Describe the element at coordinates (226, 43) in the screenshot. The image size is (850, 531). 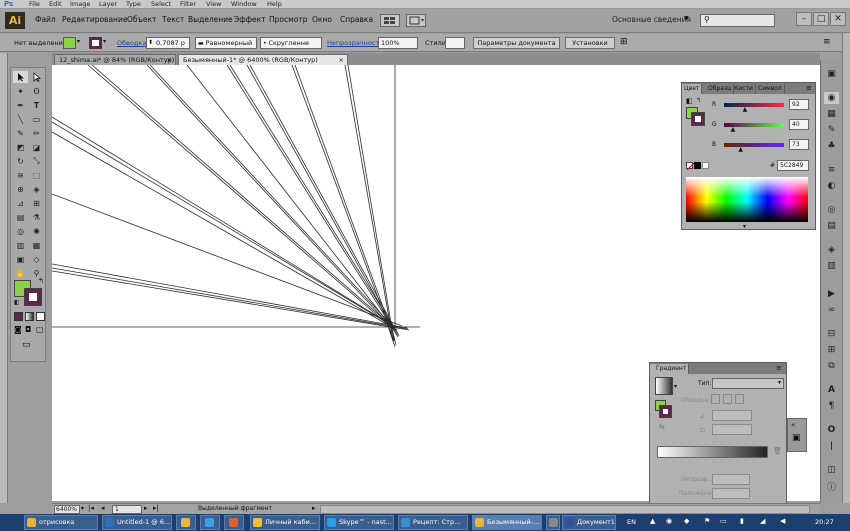
I see `variable-width-profile-select: ▬ Равномерный` at that location.